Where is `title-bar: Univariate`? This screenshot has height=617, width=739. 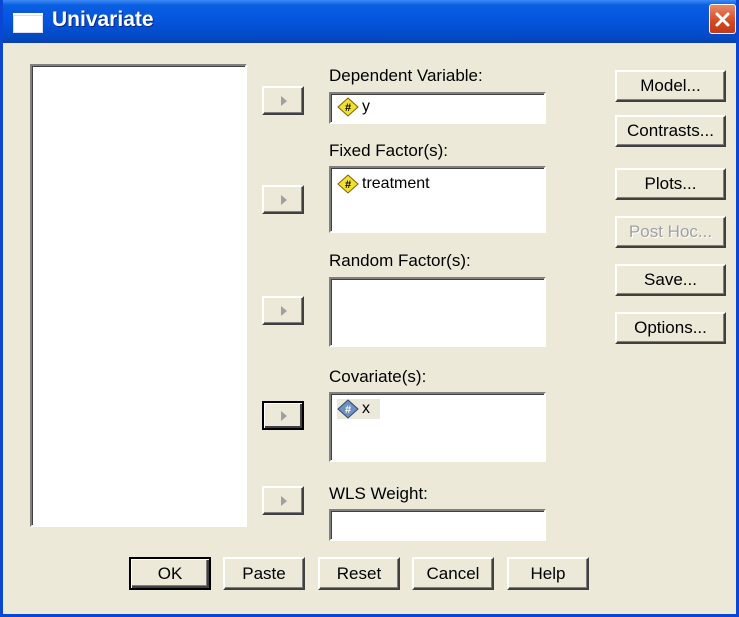 title-bar: Univariate is located at coordinates (369, 21).